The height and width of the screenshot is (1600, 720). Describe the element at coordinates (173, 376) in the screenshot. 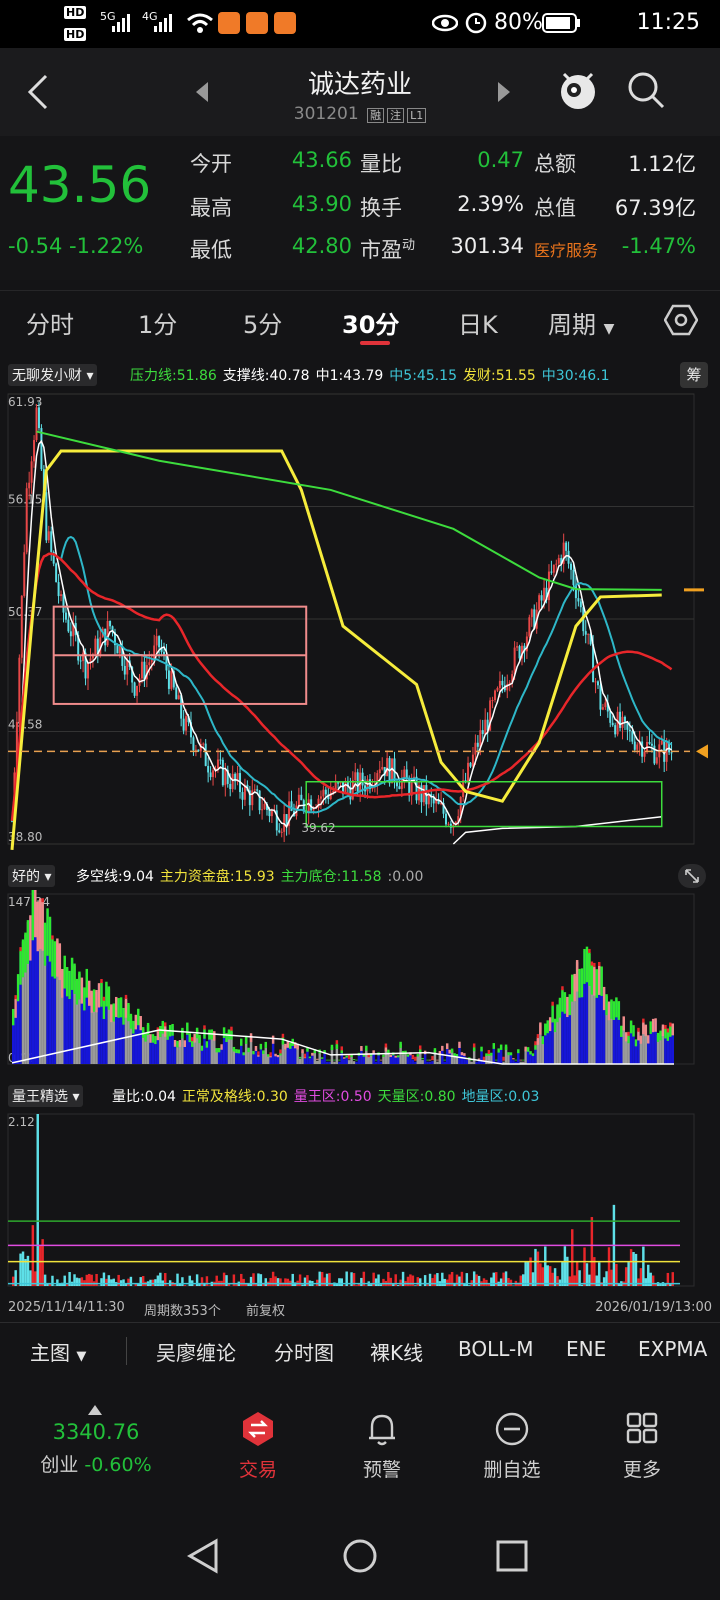

I see `indicator-value: 压力线:51.86` at that location.